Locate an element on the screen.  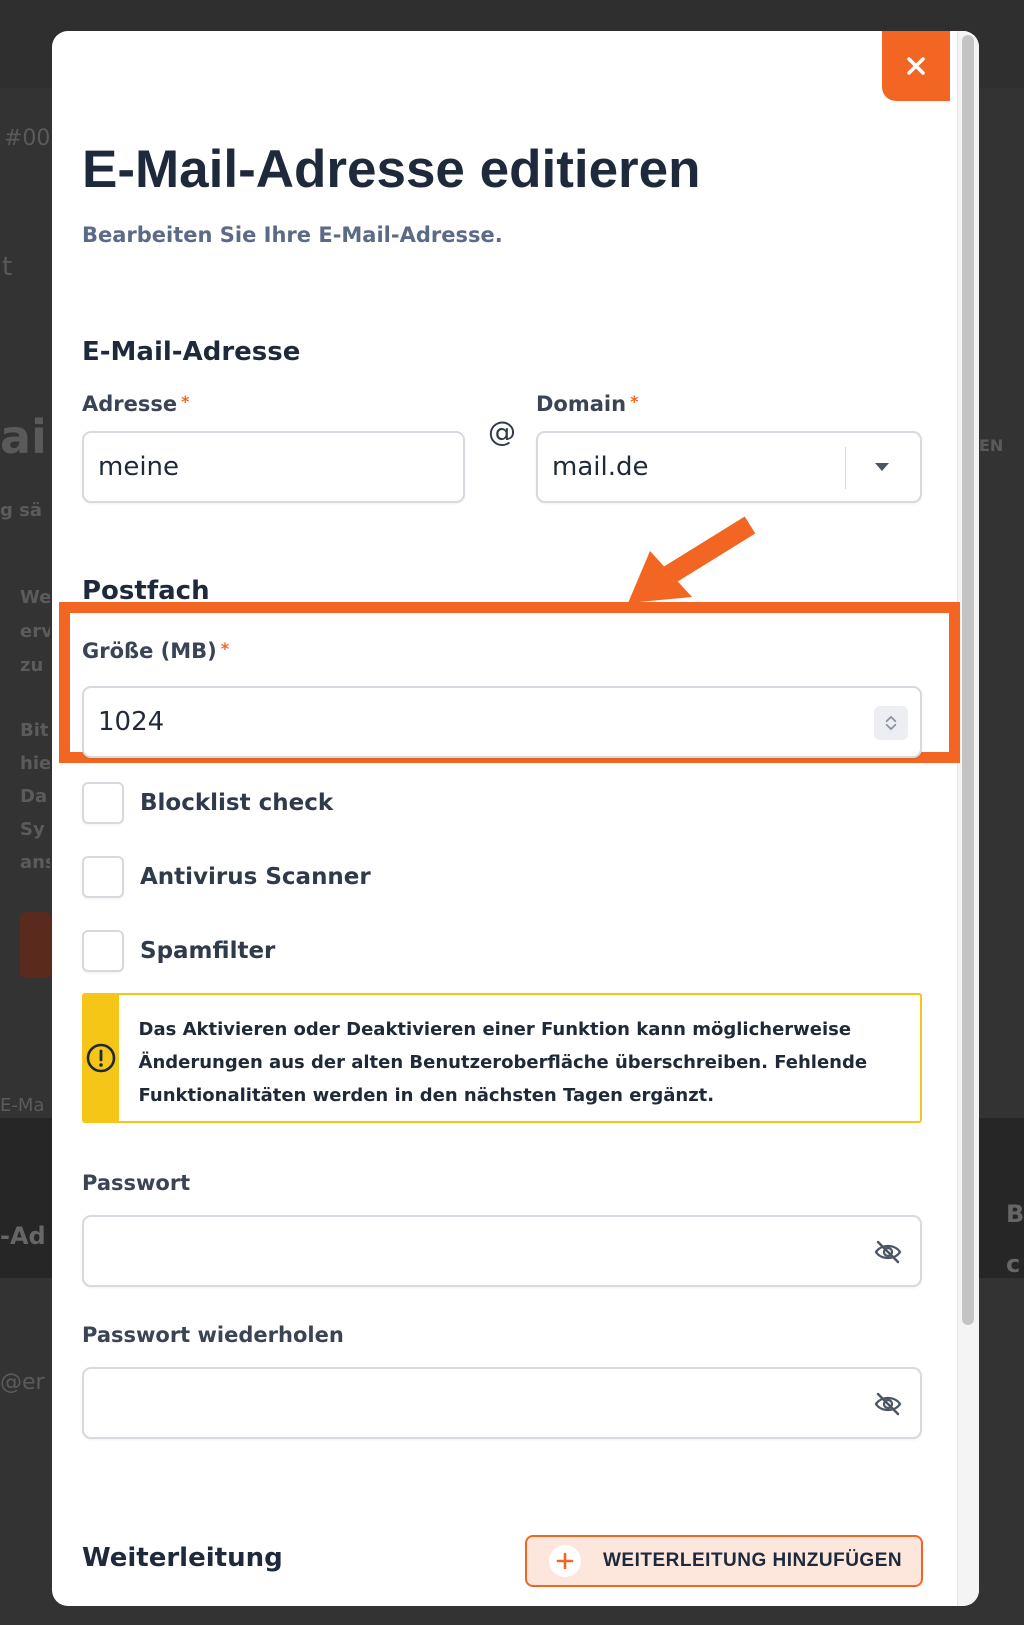
arrow-annotation-icon is located at coordinates (692, 559).